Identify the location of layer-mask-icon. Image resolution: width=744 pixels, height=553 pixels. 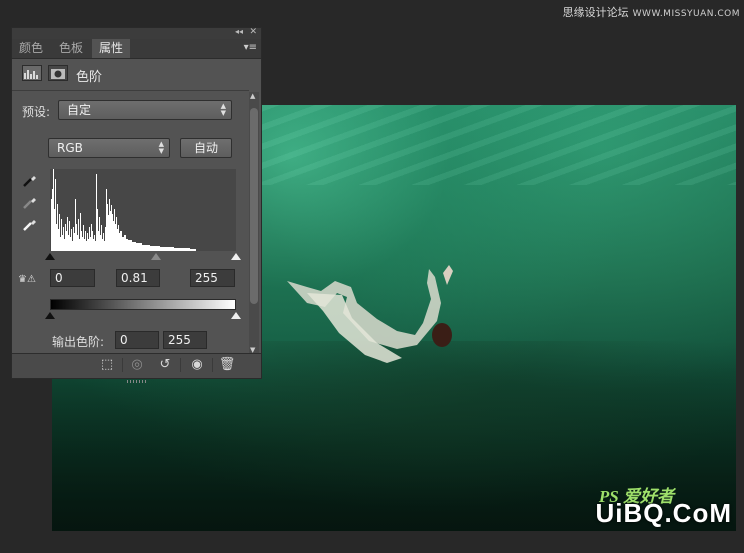
(58, 73).